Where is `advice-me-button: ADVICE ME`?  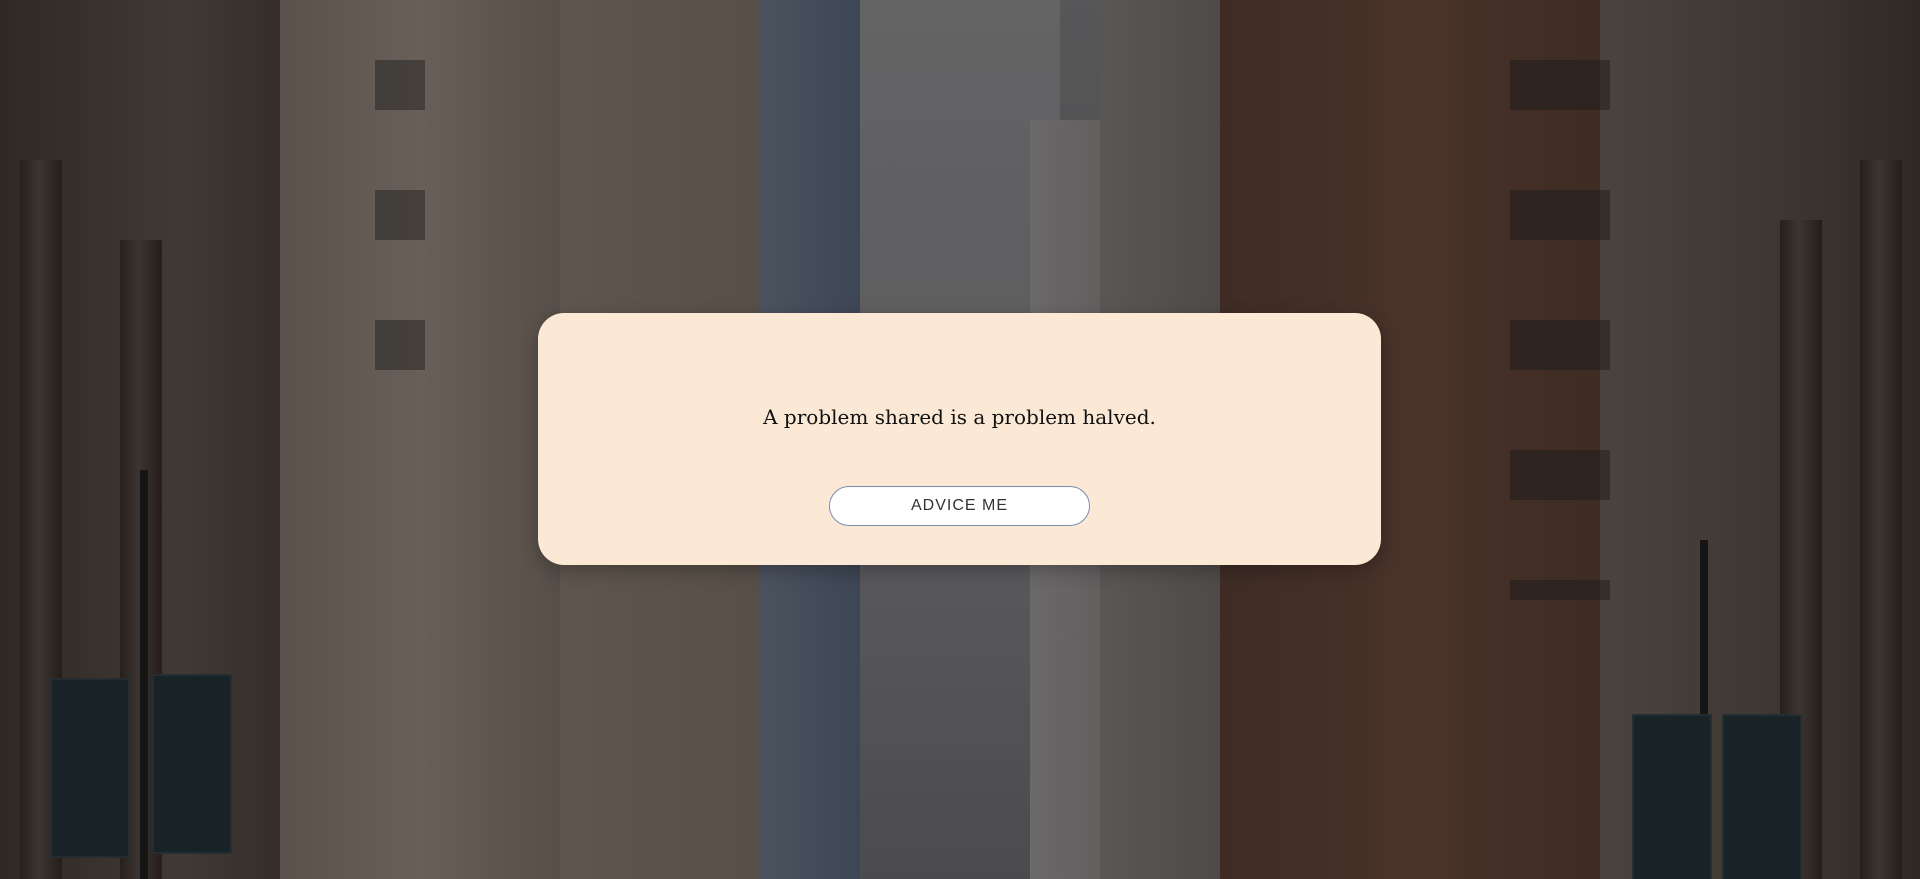
advice-me-button: ADVICE ME is located at coordinates (959, 506).